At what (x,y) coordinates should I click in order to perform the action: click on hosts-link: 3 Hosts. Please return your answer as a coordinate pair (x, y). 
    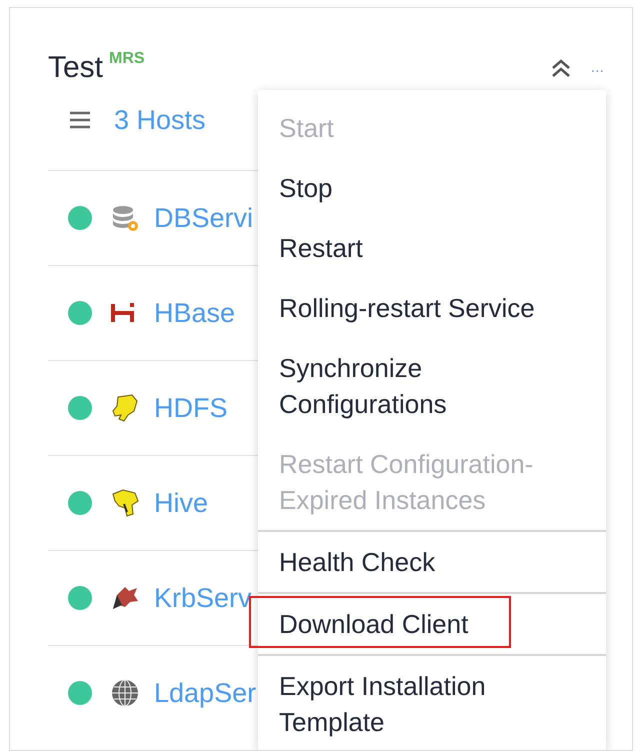
    Looking at the image, I should click on (160, 120).